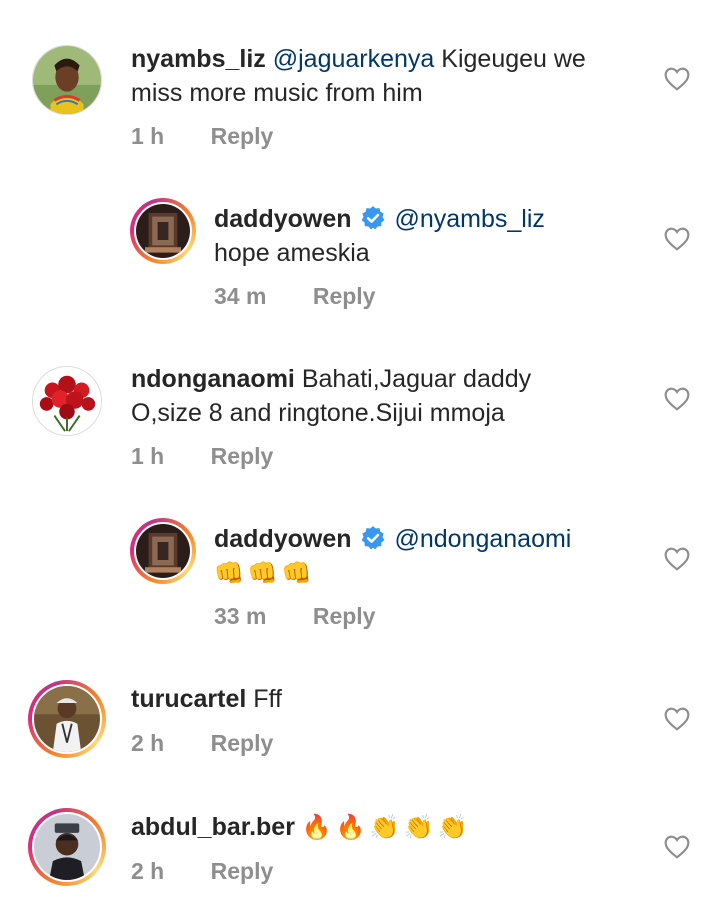  I want to click on username: ndonganaomi, so click(213, 379).